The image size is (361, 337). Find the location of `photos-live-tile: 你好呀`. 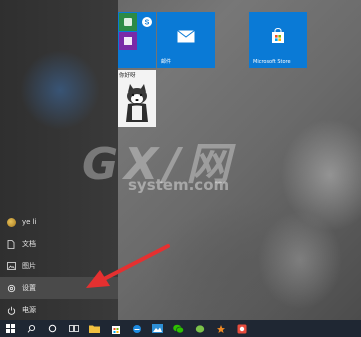

photos-live-tile: 你好呀 is located at coordinates (137, 98).